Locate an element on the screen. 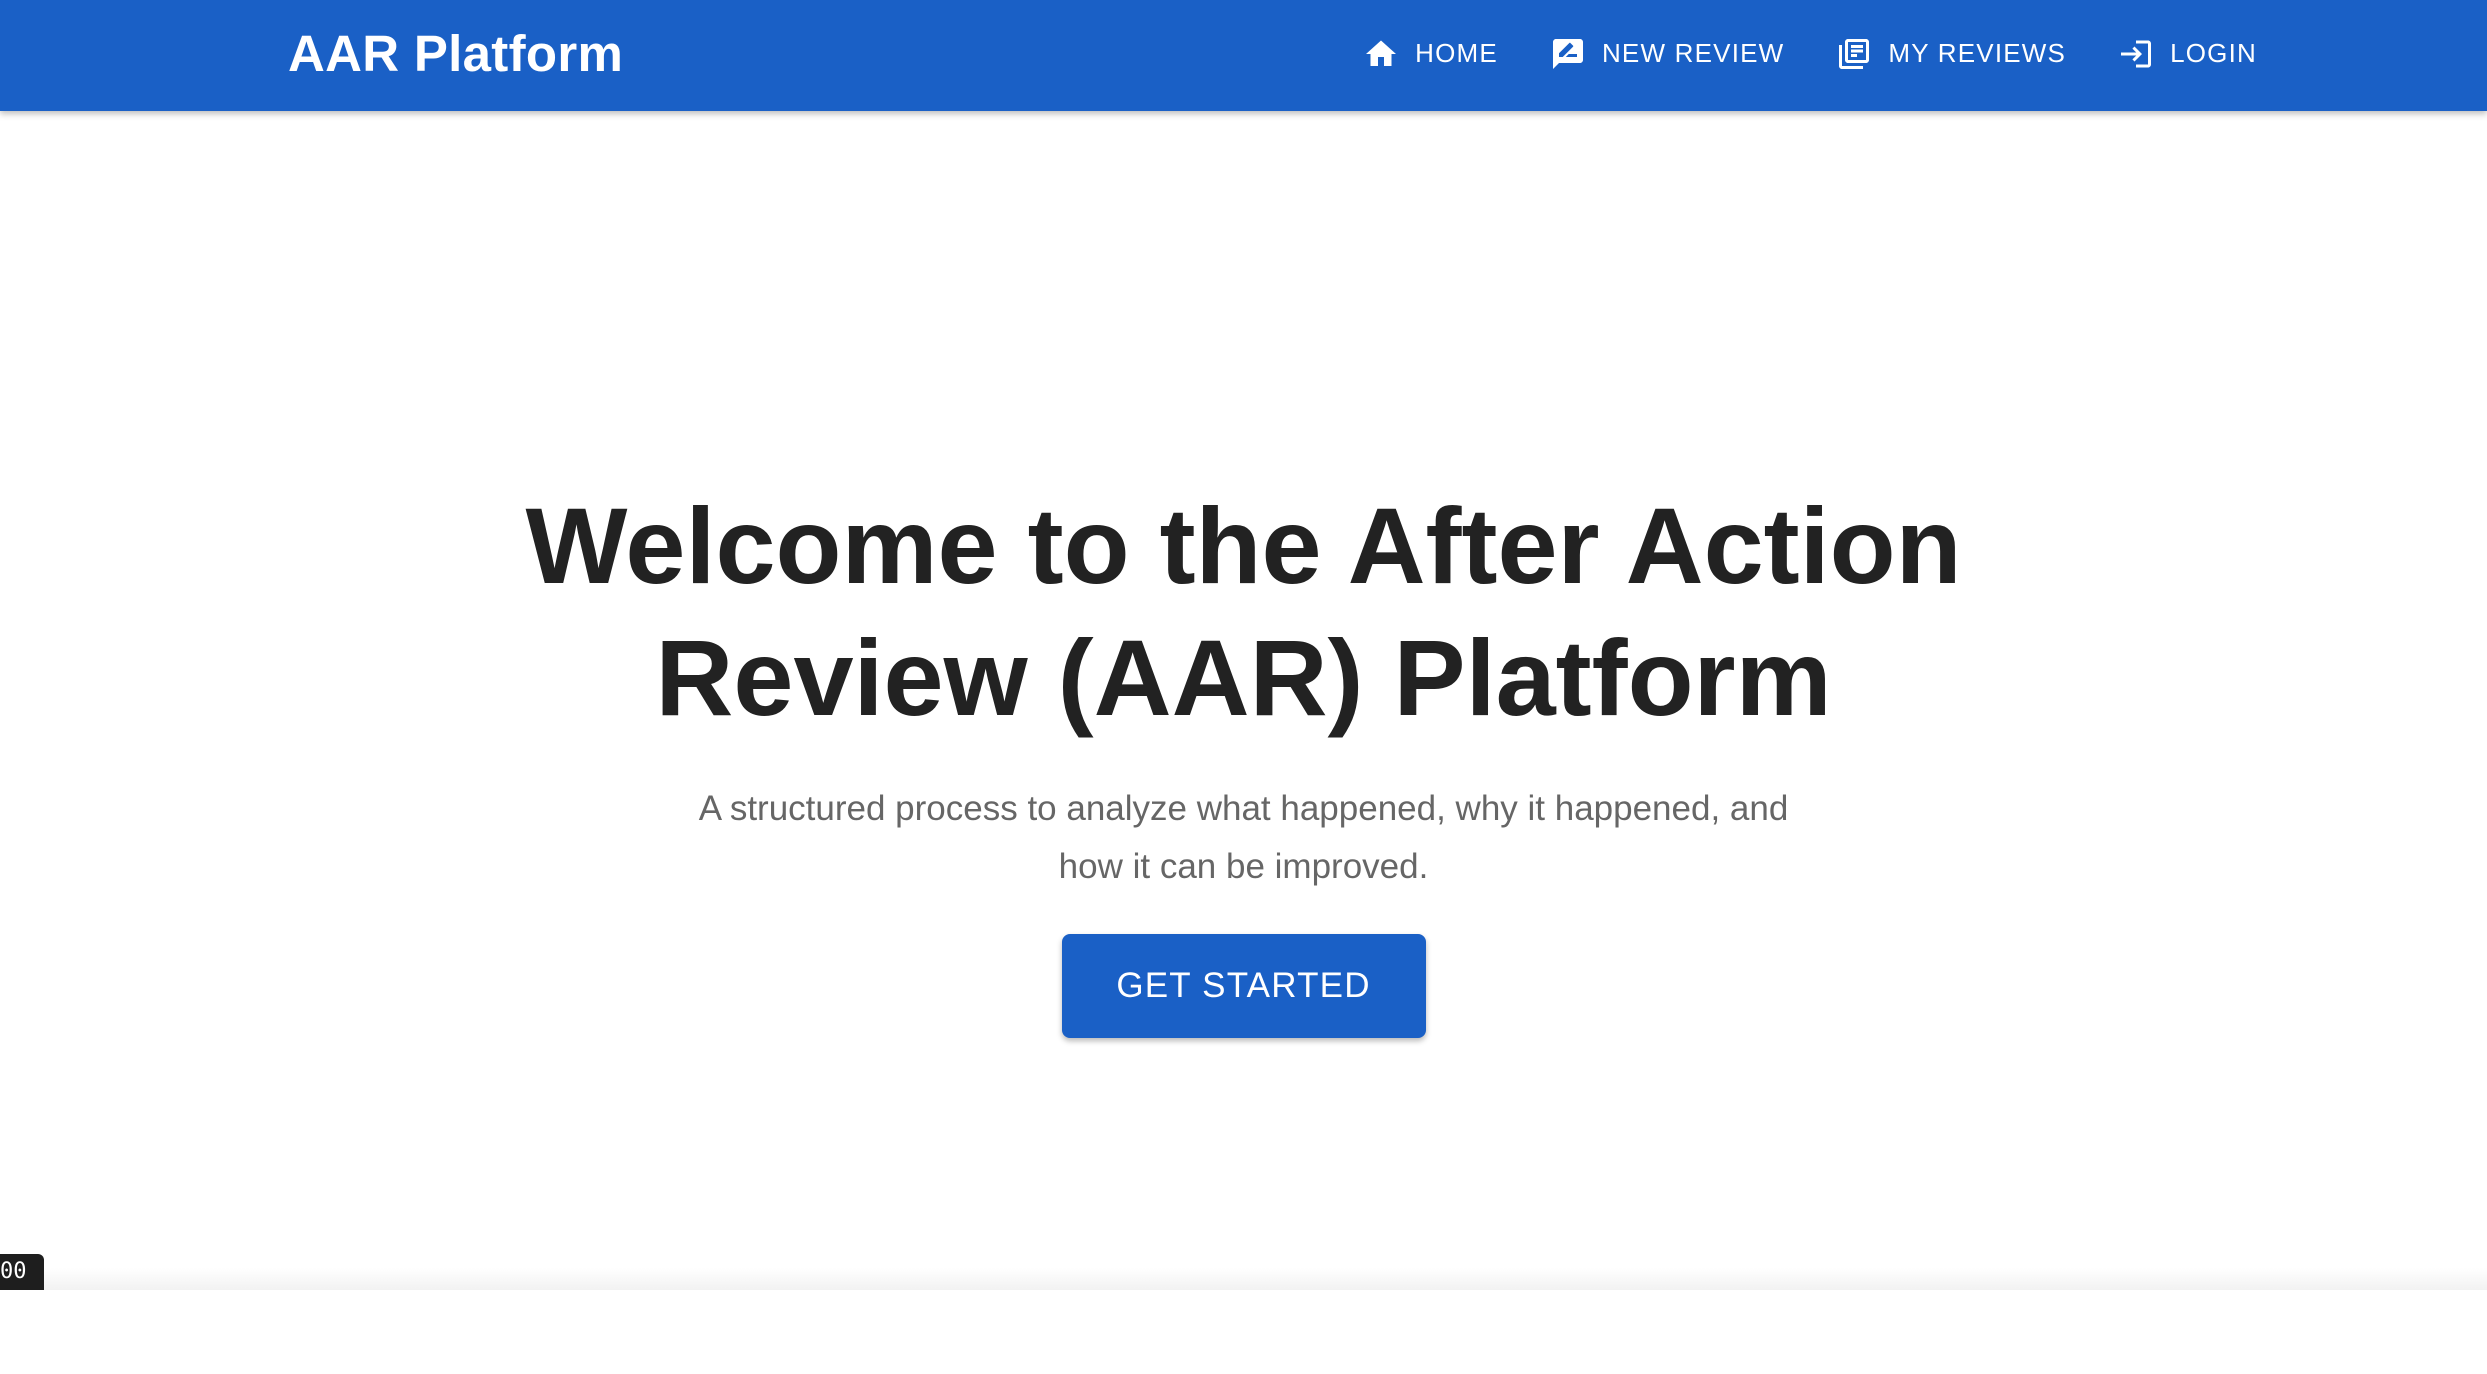 This screenshot has height=1374, width=2487. login-icon is located at coordinates (2136, 54).